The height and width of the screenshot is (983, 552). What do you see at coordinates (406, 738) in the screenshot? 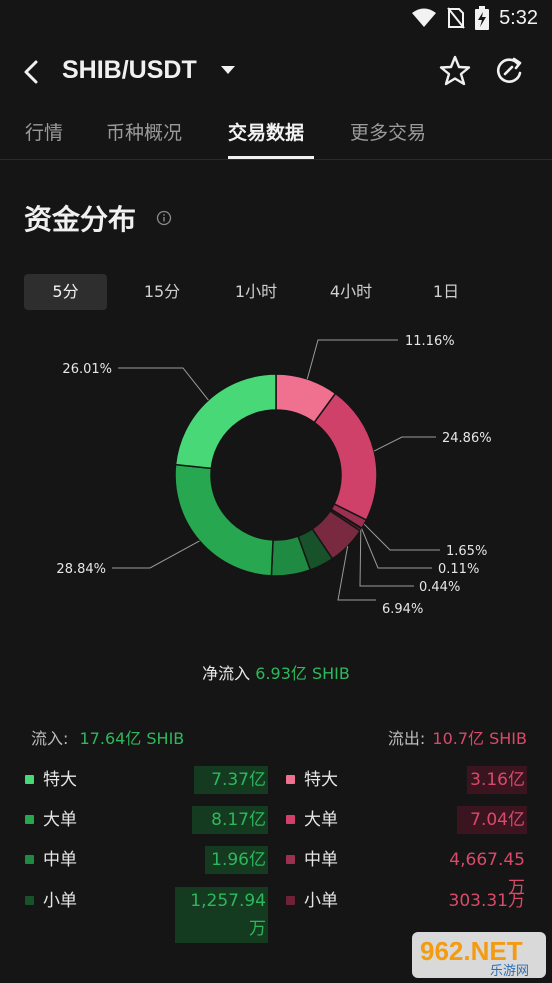
I see `outflow-label: 流出:` at bounding box center [406, 738].